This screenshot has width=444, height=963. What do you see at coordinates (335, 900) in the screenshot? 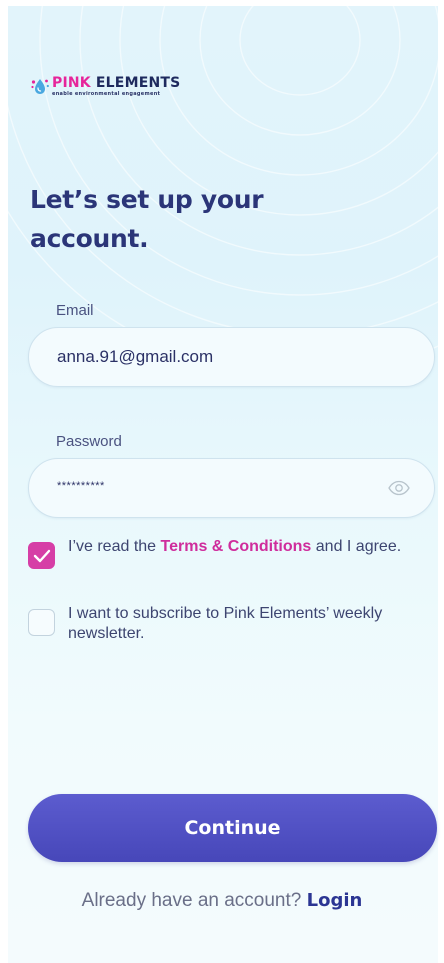
I see `login-link: Login` at bounding box center [335, 900].